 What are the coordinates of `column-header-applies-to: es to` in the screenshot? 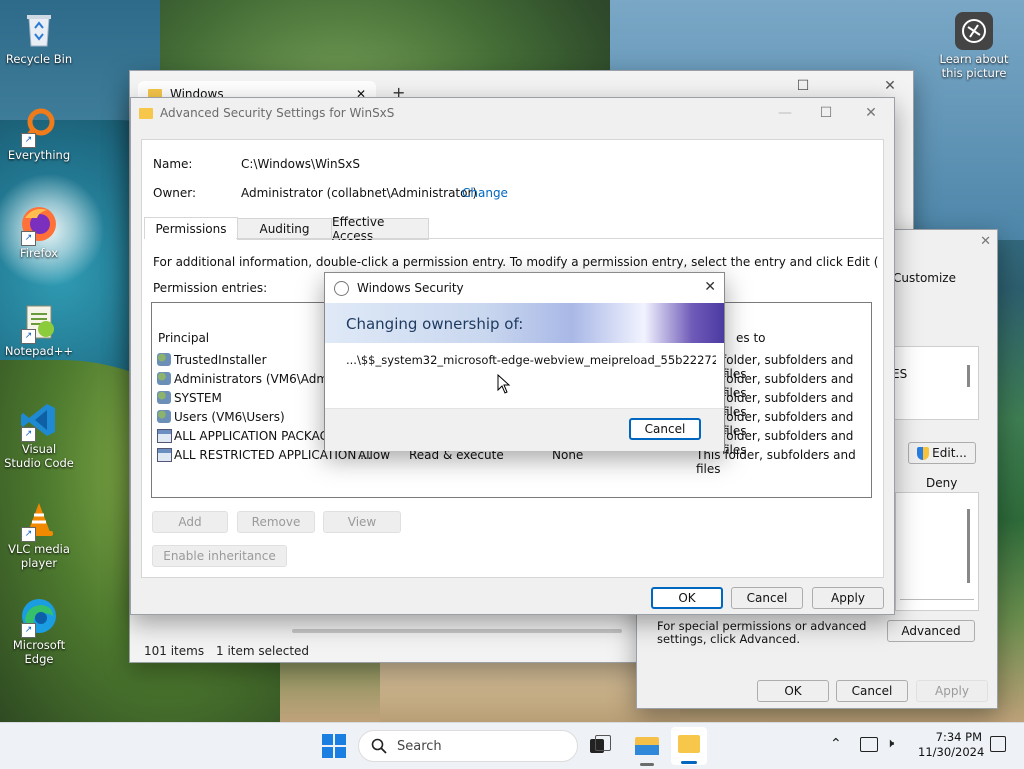 It's located at (751, 338).